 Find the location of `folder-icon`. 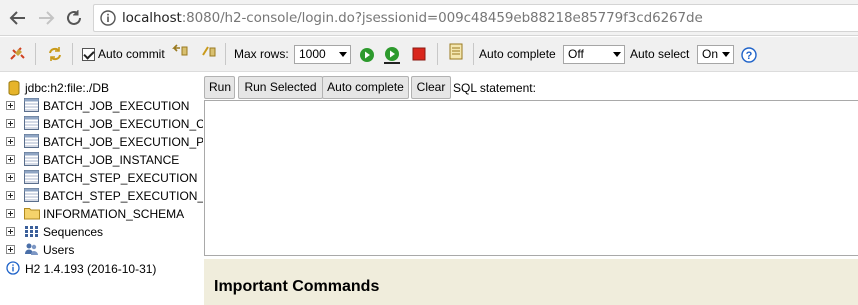

folder-icon is located at coordinates (32, 213).